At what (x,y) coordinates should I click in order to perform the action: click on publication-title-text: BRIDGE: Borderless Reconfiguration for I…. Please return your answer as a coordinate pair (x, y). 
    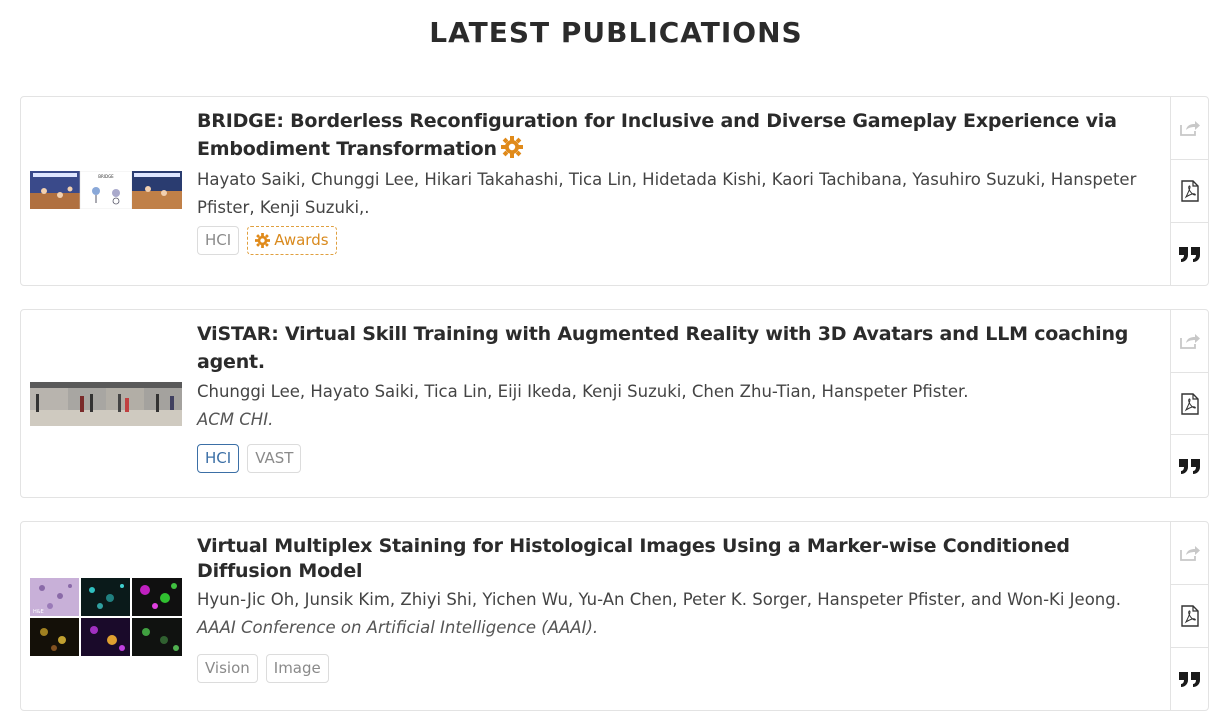
    Looking at the image, I should click on (657, 135).